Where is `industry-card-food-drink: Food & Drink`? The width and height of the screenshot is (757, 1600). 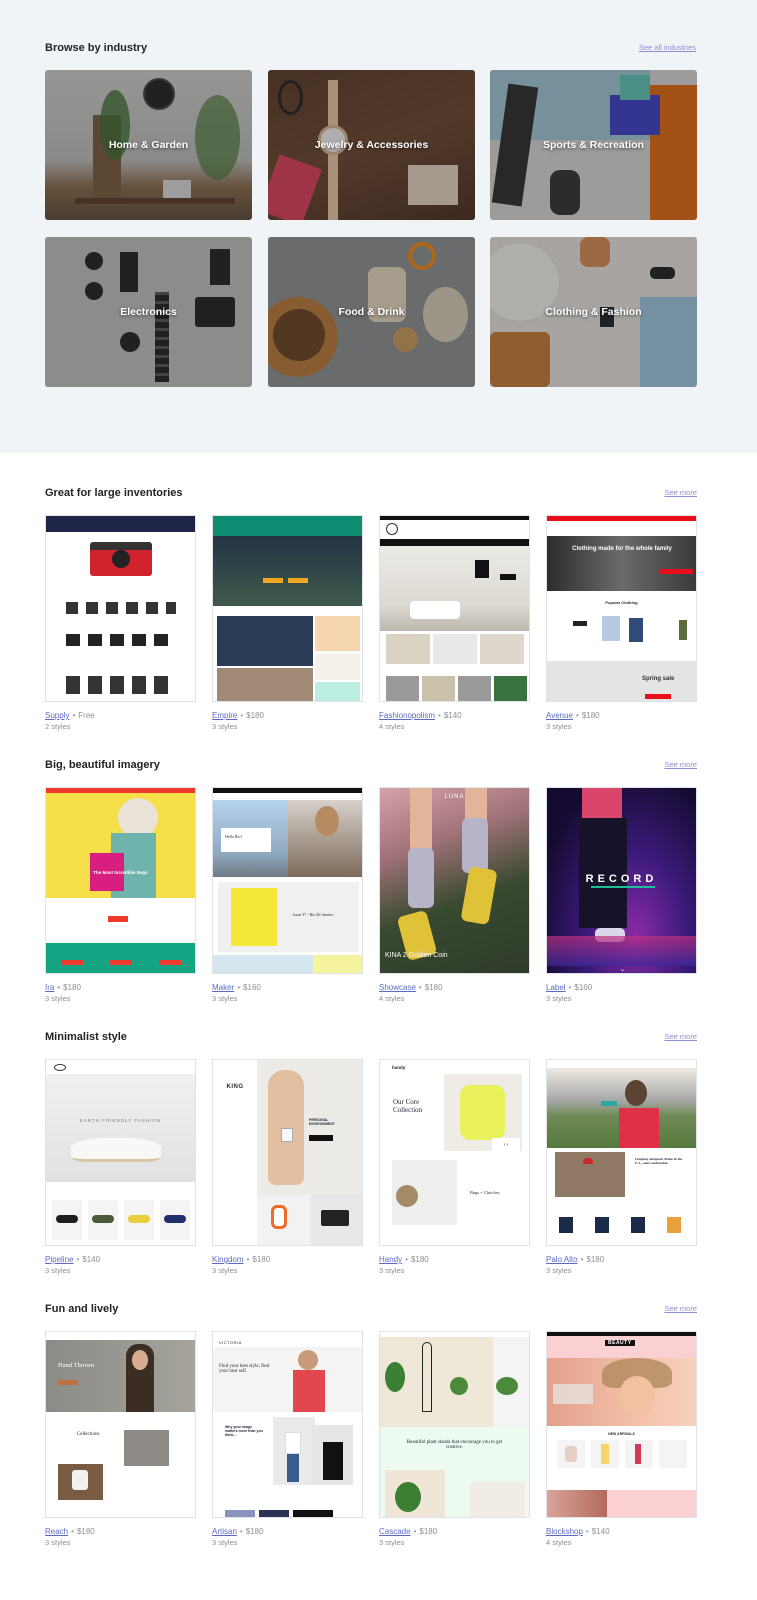 industry-card-food-drink: Food & Drink is located at coordinates (371, 312).